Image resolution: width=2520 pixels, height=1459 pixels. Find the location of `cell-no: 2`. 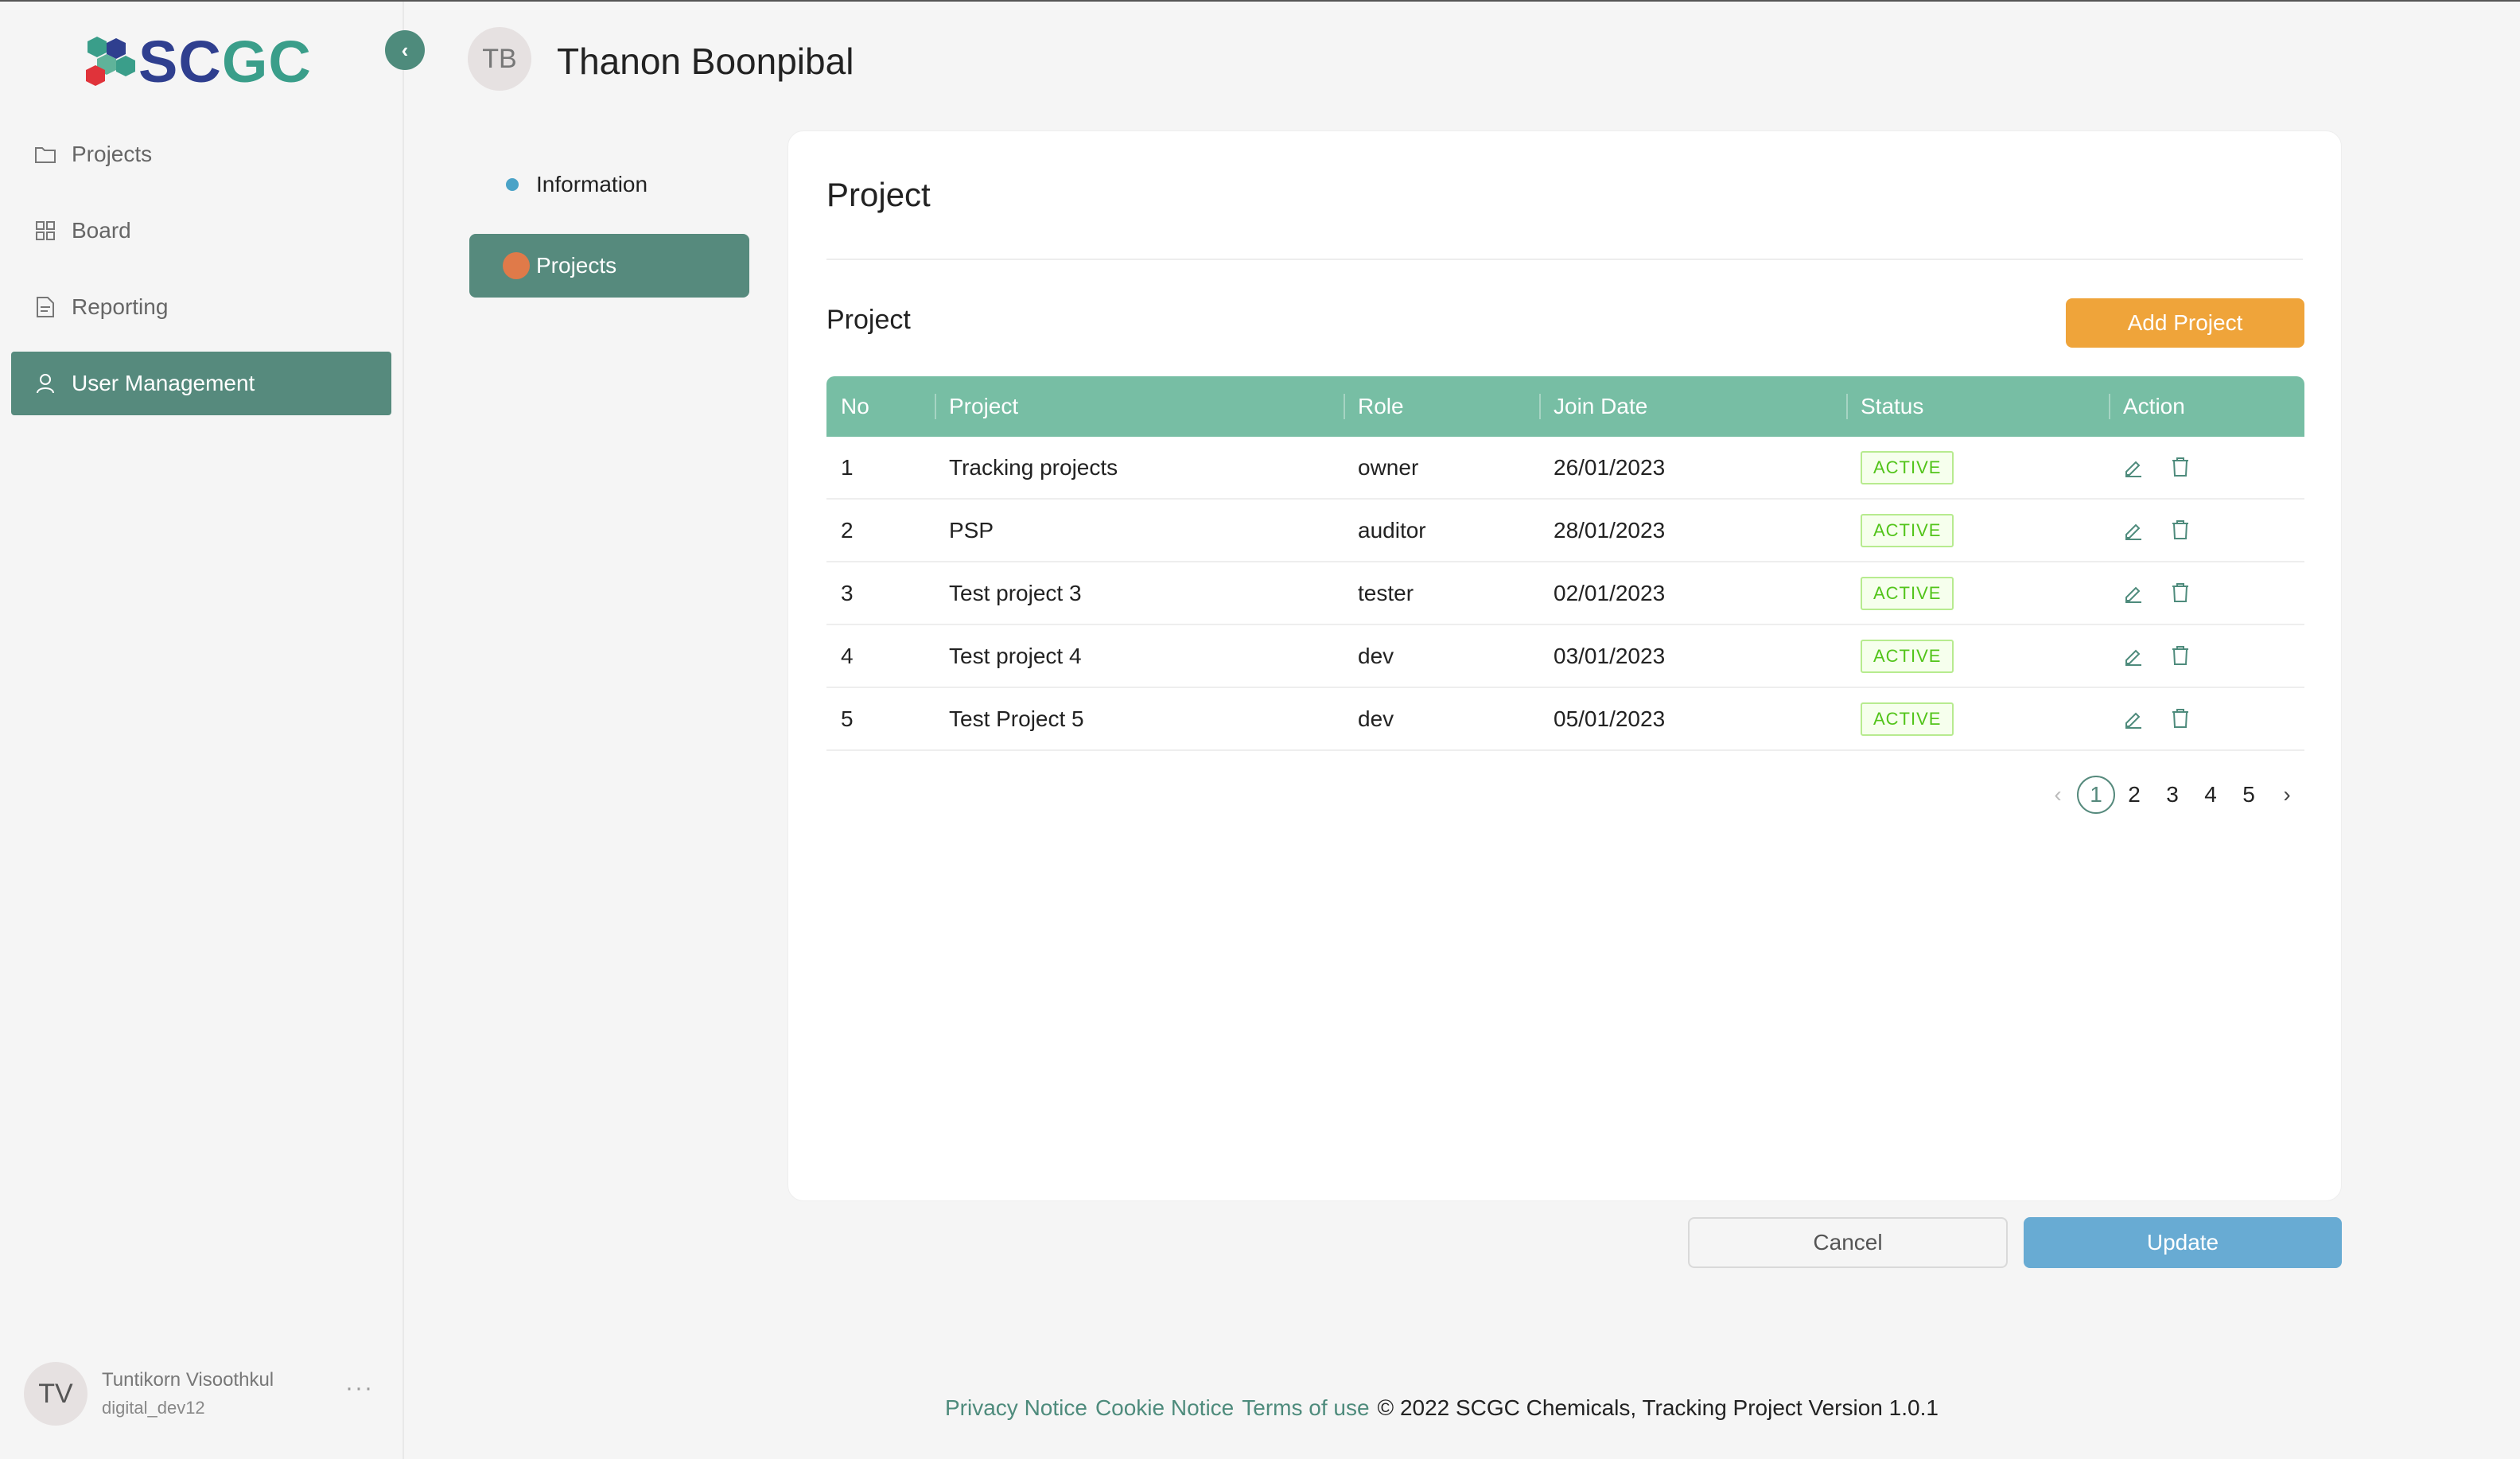

cell-no: 2 is located at coordinates (847, 530).